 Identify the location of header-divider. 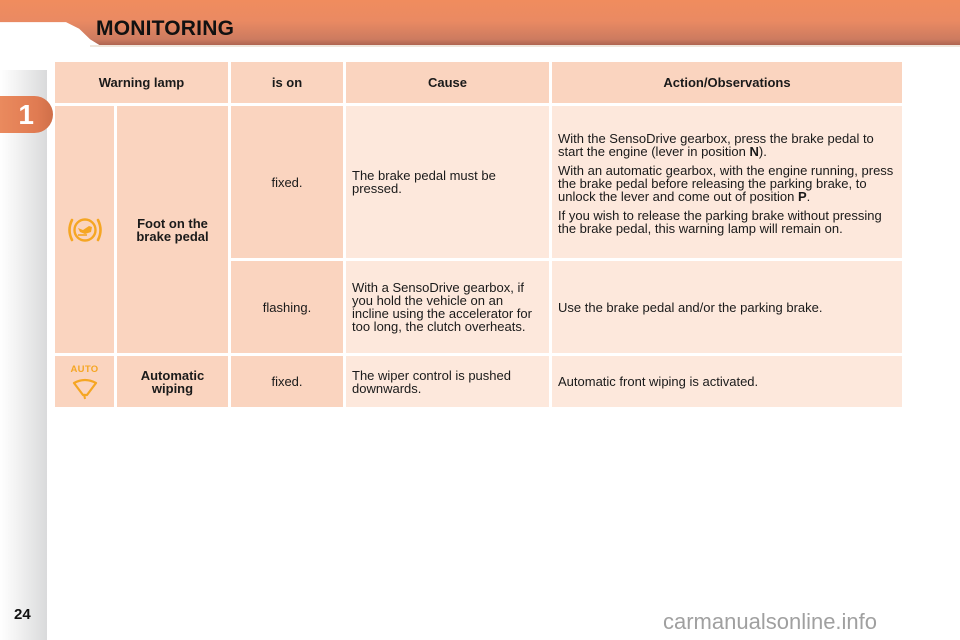
(525, 46).